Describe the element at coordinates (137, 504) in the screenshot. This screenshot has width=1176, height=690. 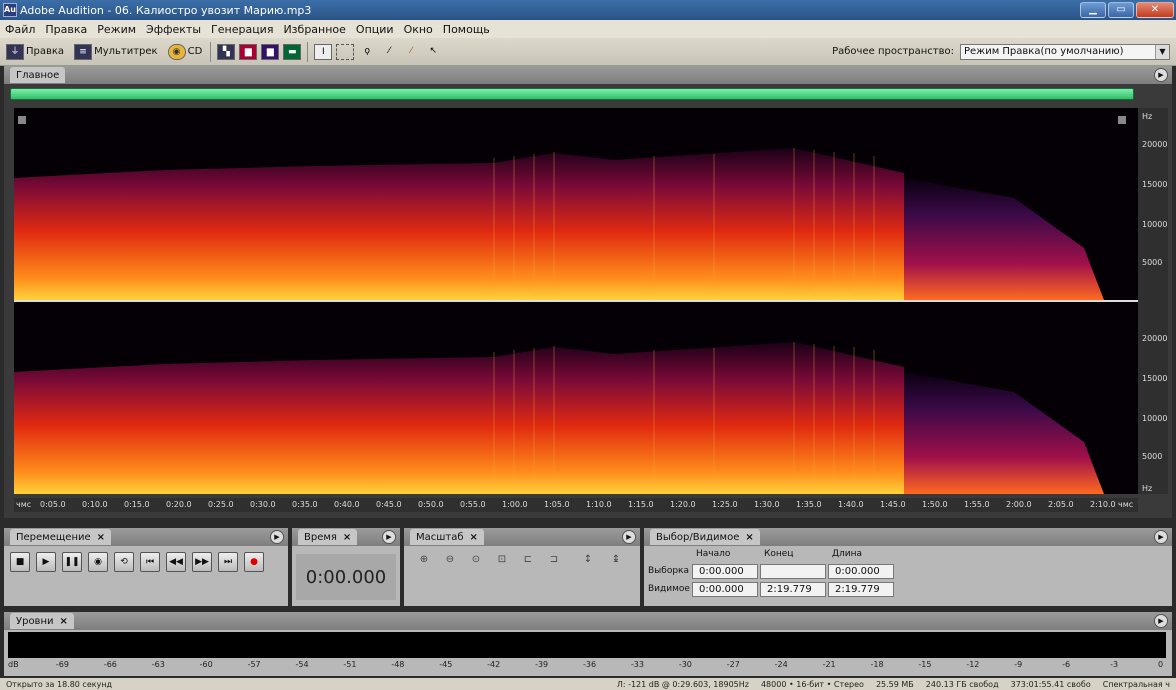
I see `time-tick: 0:15.0` at that location.